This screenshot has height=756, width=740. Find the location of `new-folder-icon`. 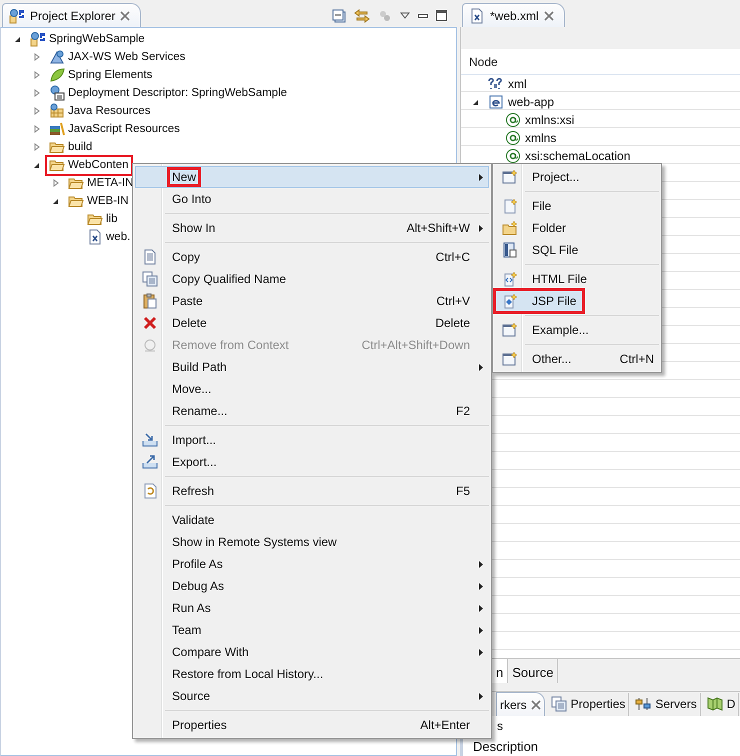

new-folder-icon is located at coordinates (510, 228).